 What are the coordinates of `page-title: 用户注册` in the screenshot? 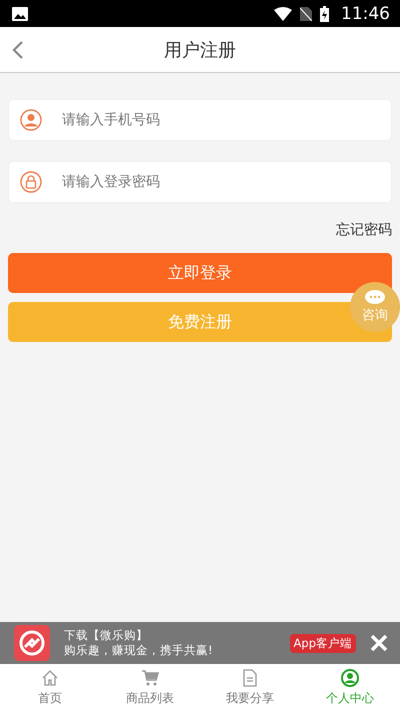 It's located at (200, 50).